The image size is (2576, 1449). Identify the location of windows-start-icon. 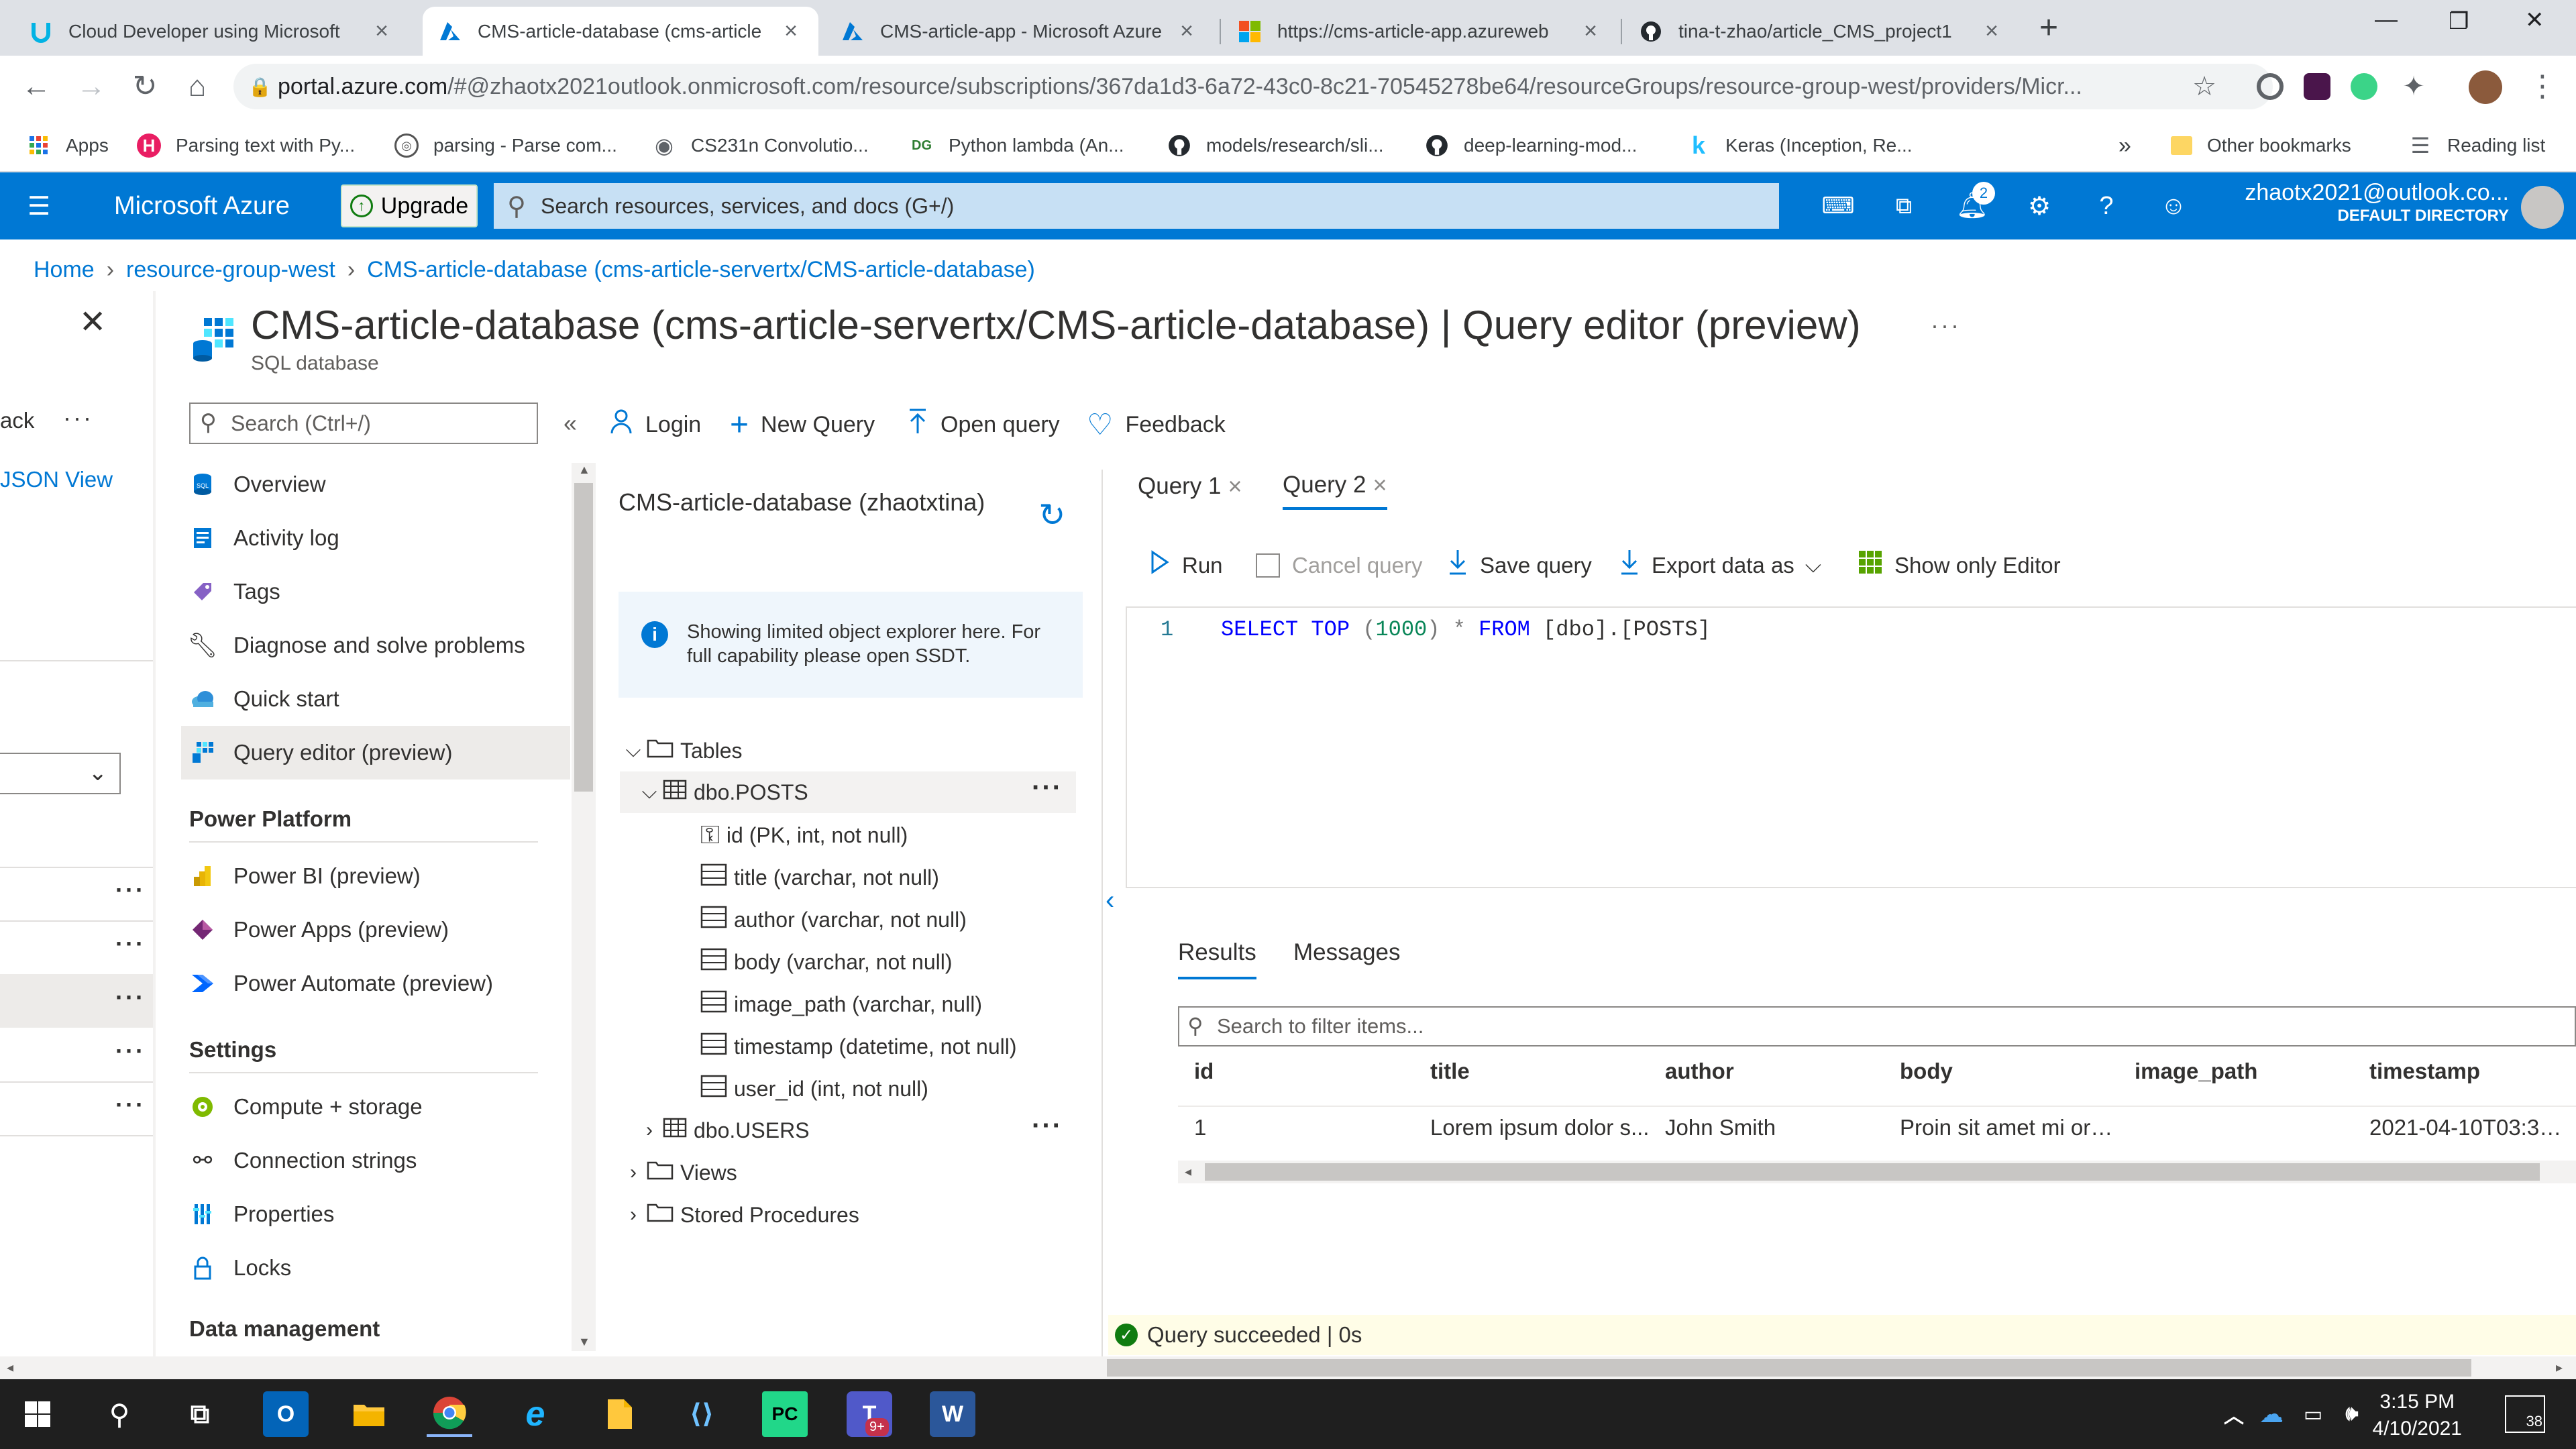
(37, 1414).